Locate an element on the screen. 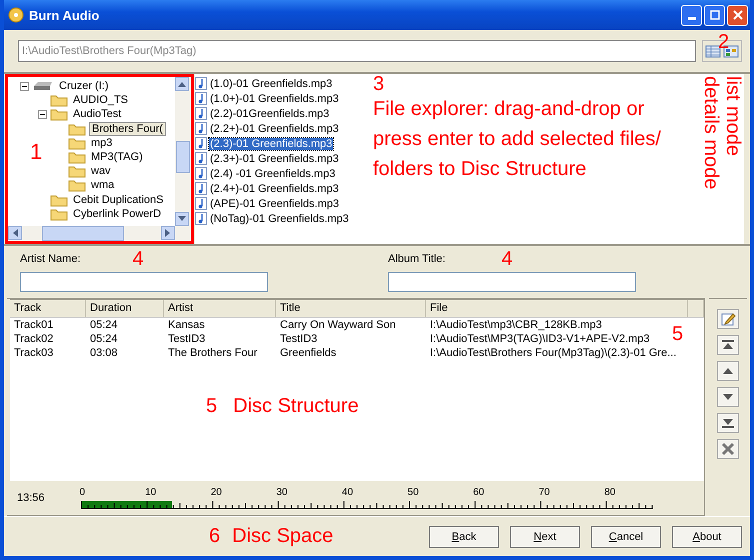 The height and width of the screenshot is (560, 754). scroll-right-arrow-icon is located at coordinates (168, 233).